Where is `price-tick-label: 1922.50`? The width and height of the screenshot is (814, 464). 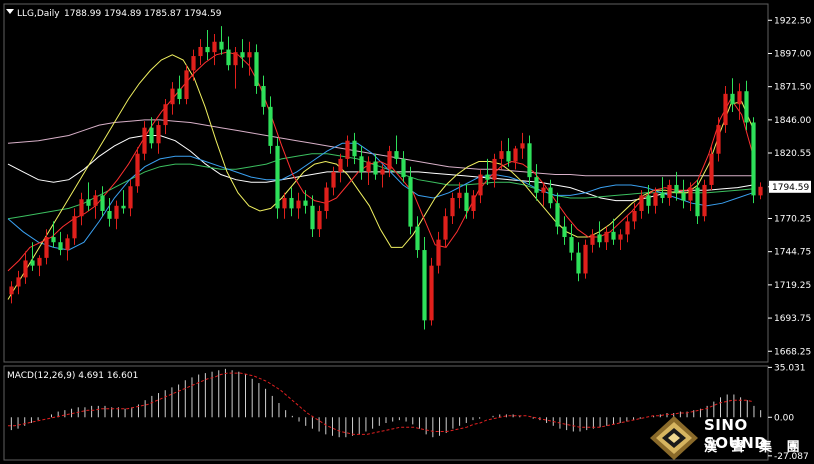 price-tick-label: 1922.50 is located at coordinates (792, 21).